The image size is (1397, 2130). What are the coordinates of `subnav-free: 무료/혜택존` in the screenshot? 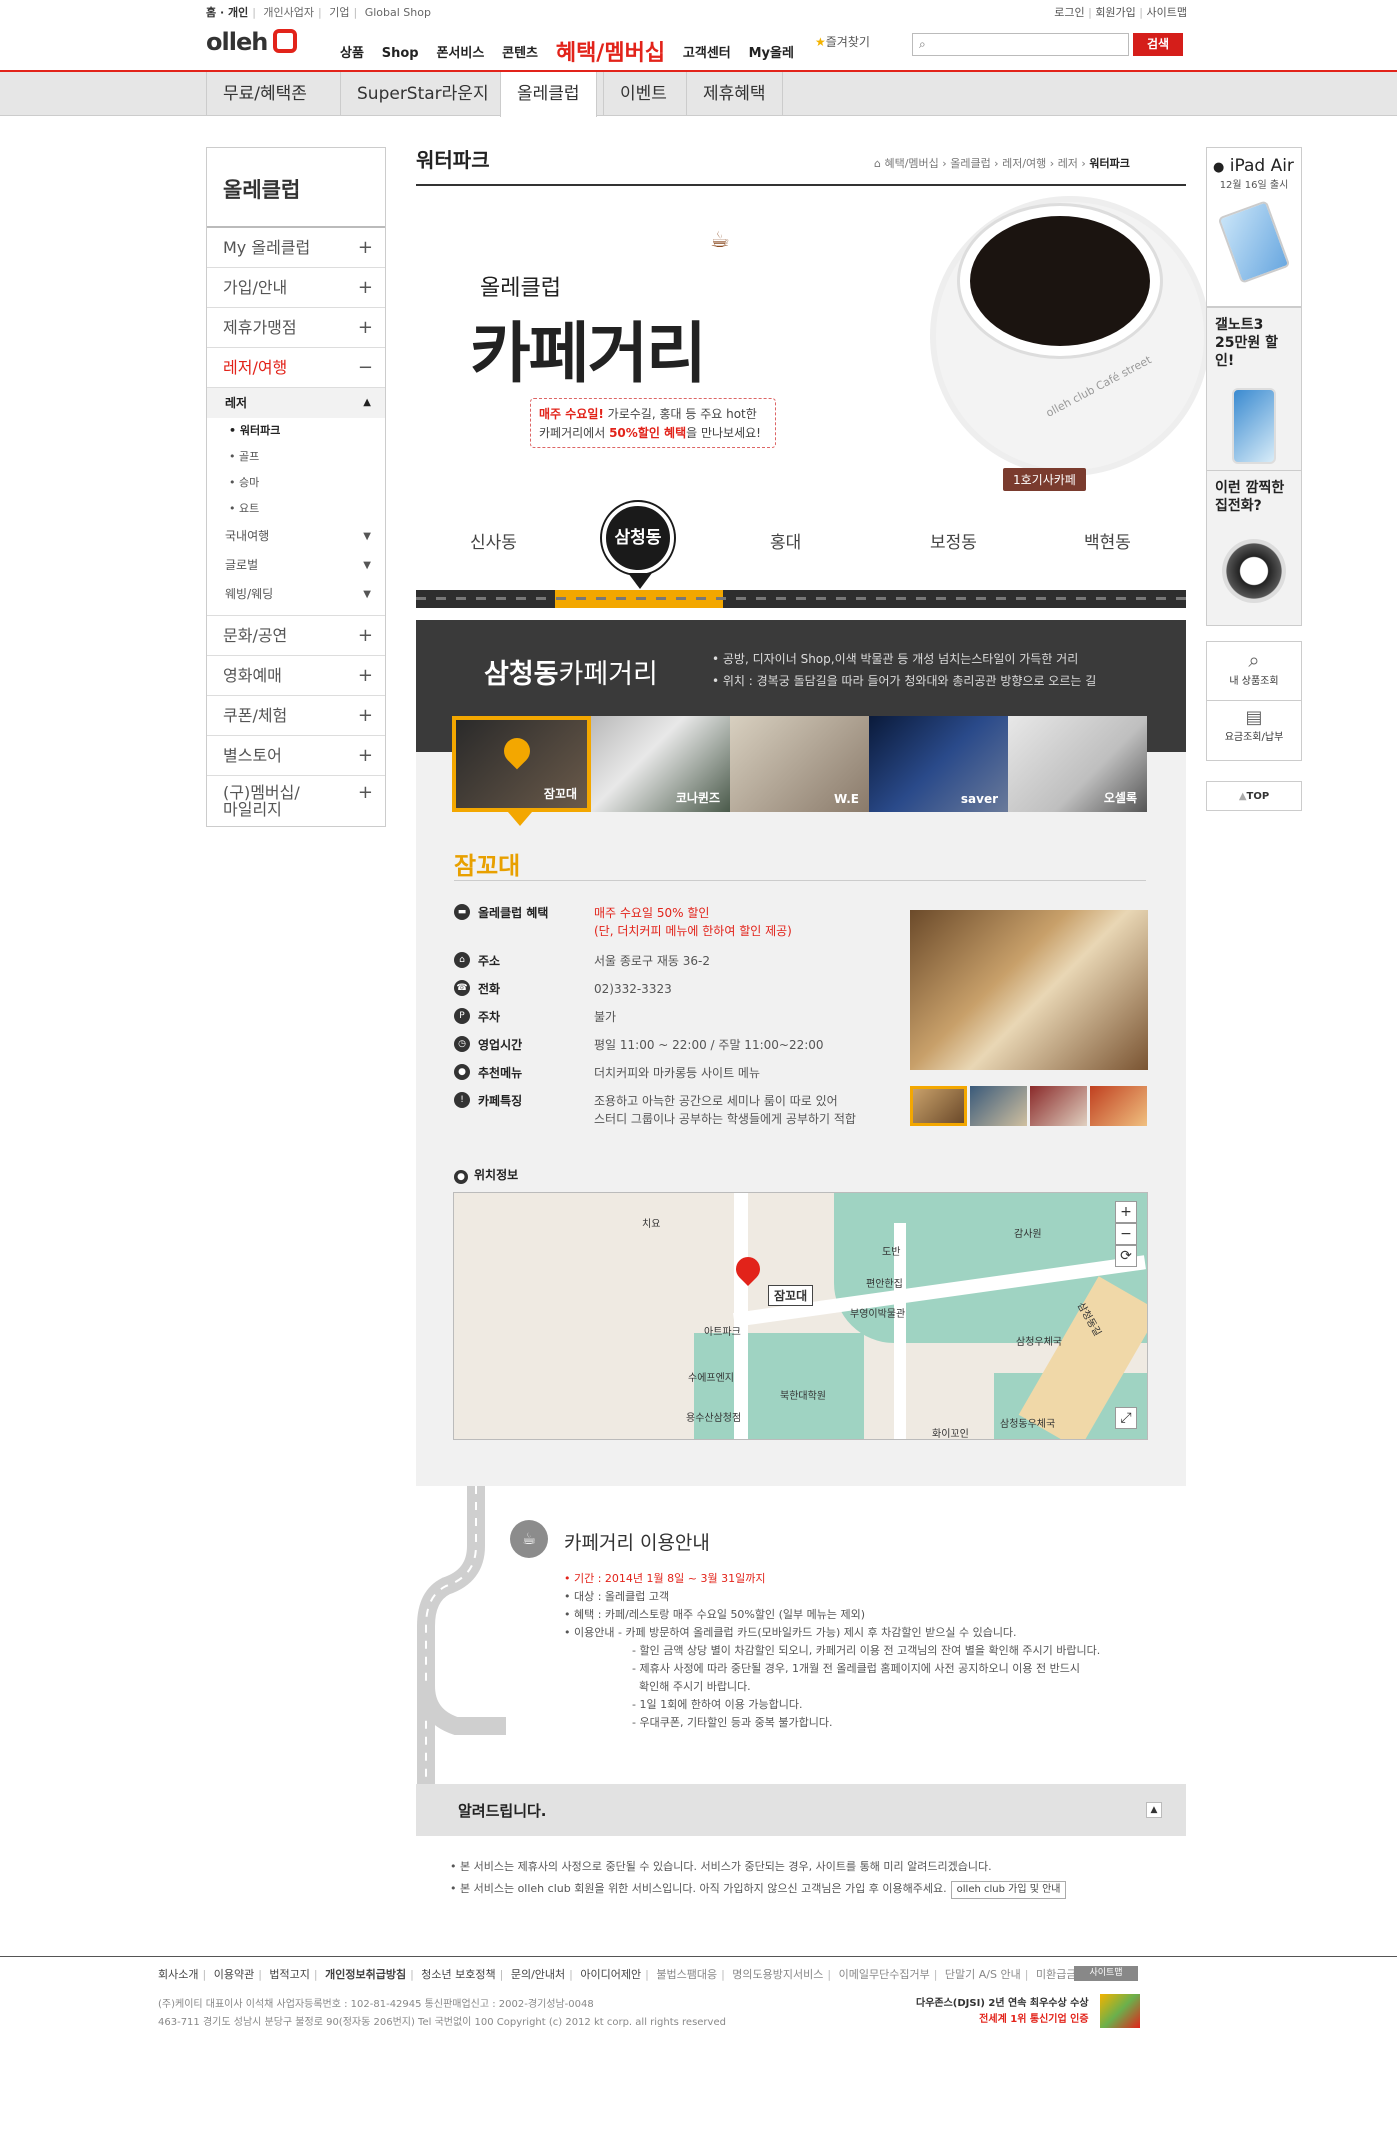 It's located at (264, 94).